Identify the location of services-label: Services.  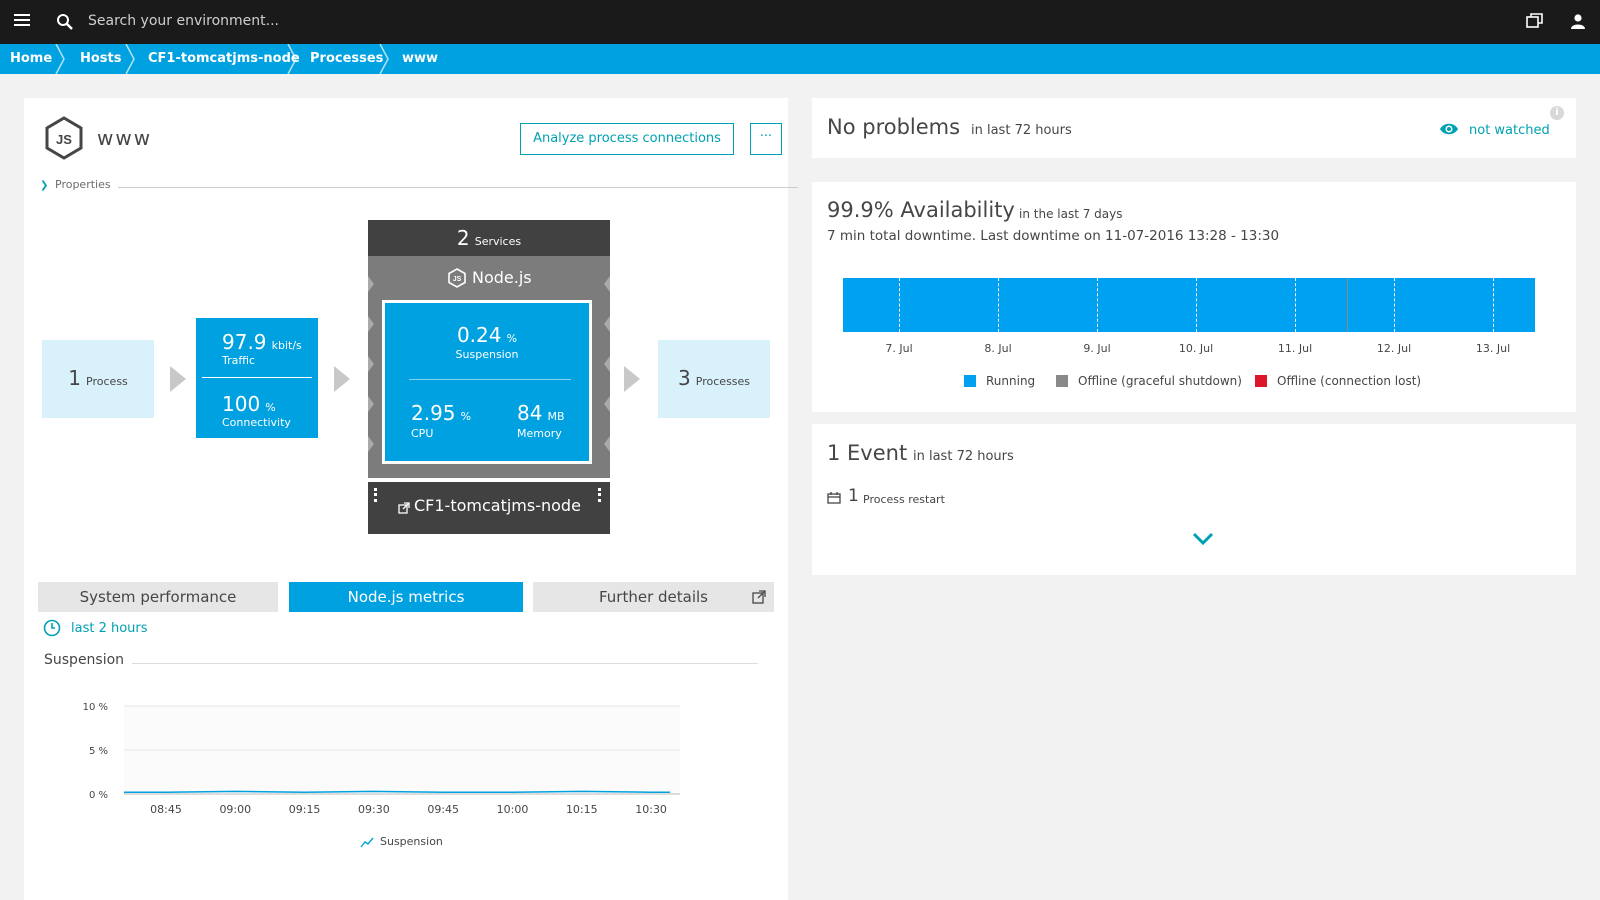
(498, 241).